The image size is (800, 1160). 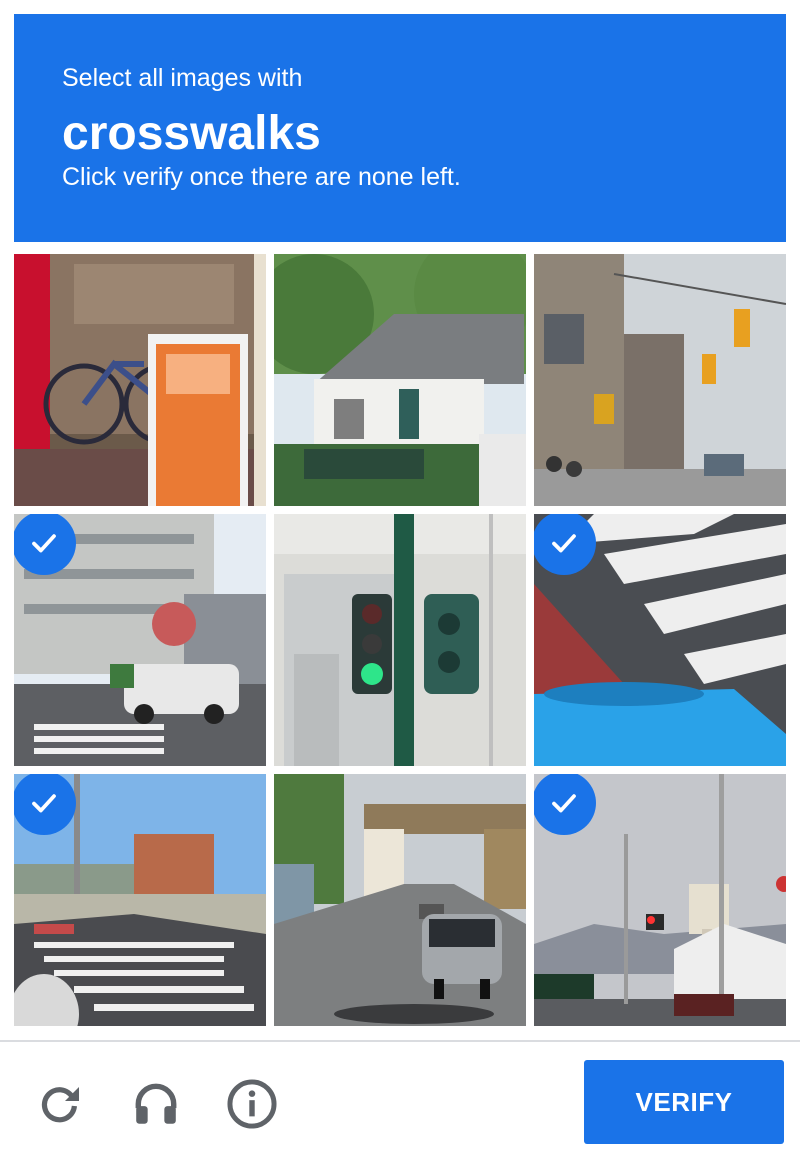 I want to click on tile-image-house, so click(x=400, y=380).